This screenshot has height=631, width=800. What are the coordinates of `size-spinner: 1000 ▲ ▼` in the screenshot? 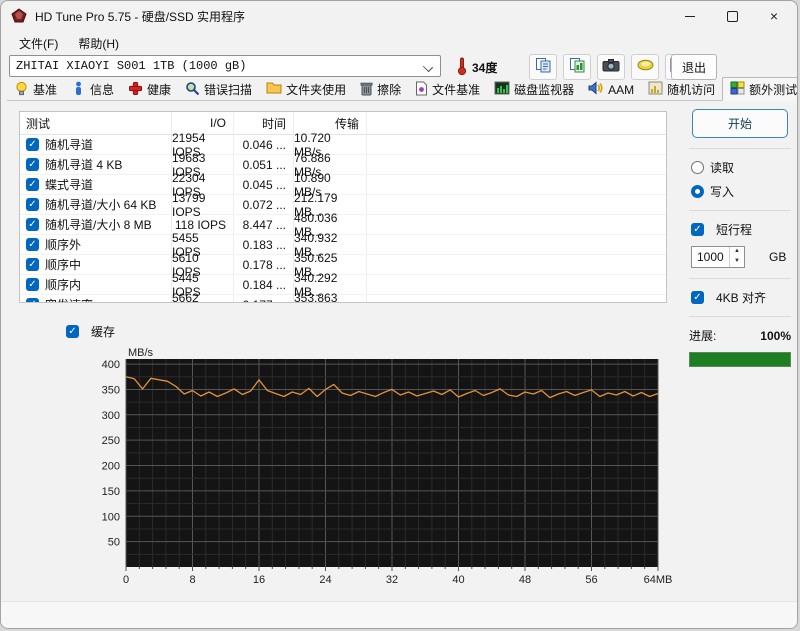 It's located at (718, 257).